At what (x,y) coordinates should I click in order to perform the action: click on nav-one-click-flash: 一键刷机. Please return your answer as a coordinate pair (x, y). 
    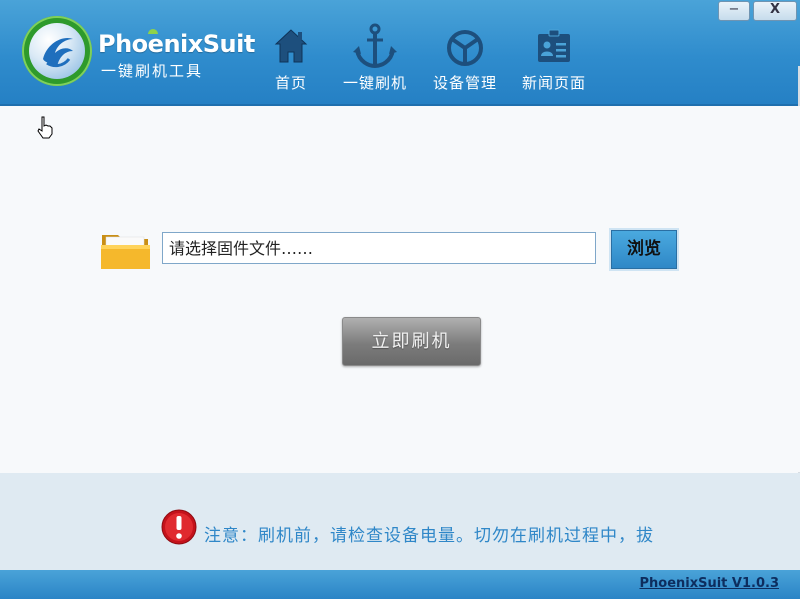
    Looking at the image, I should click on (375, 61).